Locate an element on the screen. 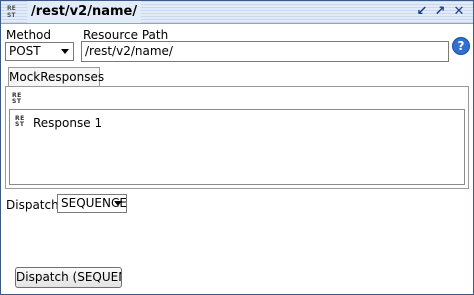  detach-icon: ↗ is located at coordinates (440, 12).